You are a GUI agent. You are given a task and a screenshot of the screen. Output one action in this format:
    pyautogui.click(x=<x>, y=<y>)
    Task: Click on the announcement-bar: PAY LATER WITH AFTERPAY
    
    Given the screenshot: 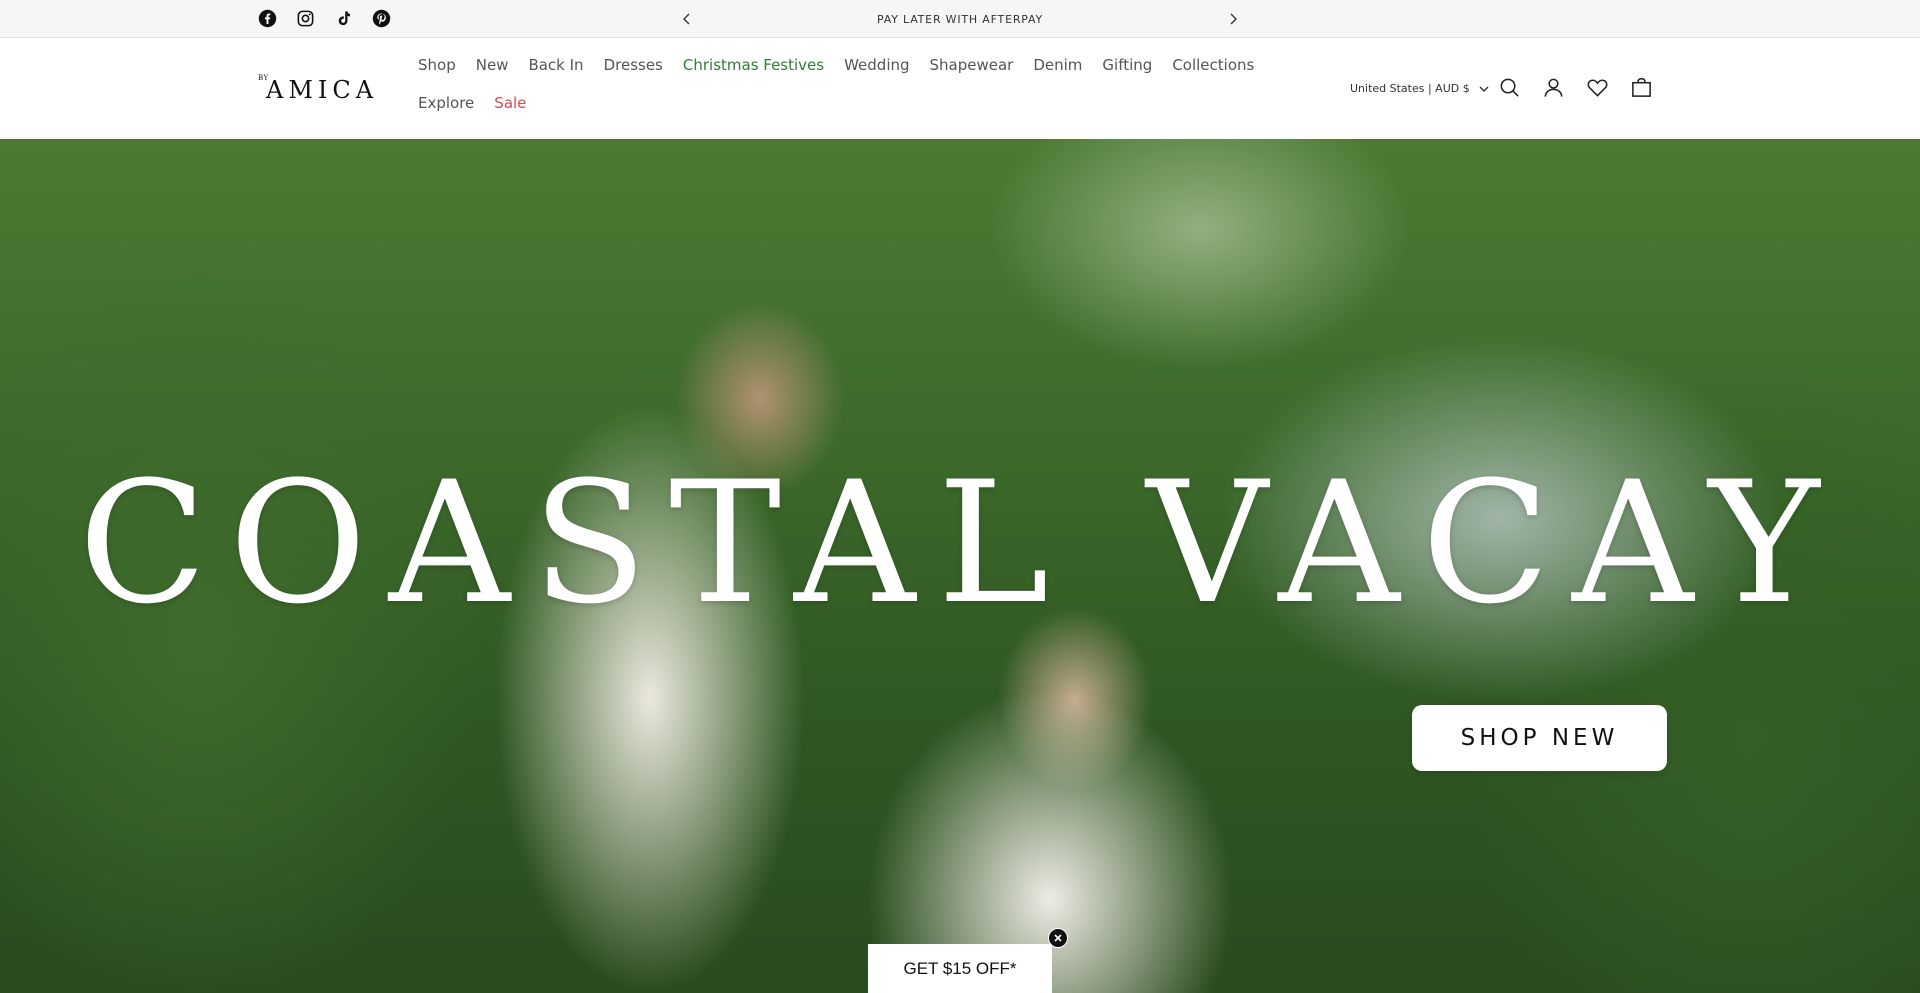 What is the action you would take?
    pyautogui.click(x=960, y=19)
    